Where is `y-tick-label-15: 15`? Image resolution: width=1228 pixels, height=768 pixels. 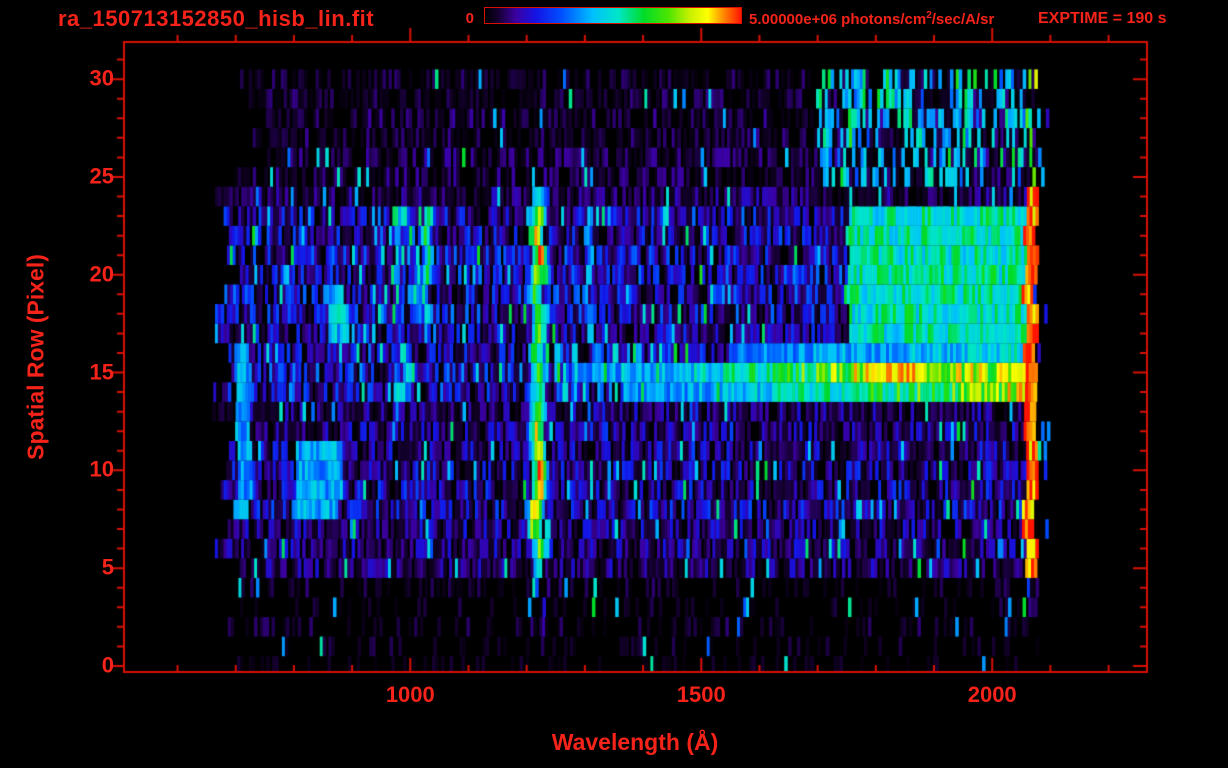 y-tick-label-15: 15 is located at coordinates (101, 372).